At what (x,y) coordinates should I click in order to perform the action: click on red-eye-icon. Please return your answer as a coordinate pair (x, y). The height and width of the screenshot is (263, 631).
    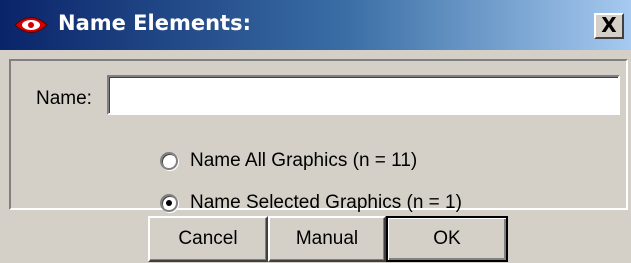
    Looking at the image, I should click on (31, 25).